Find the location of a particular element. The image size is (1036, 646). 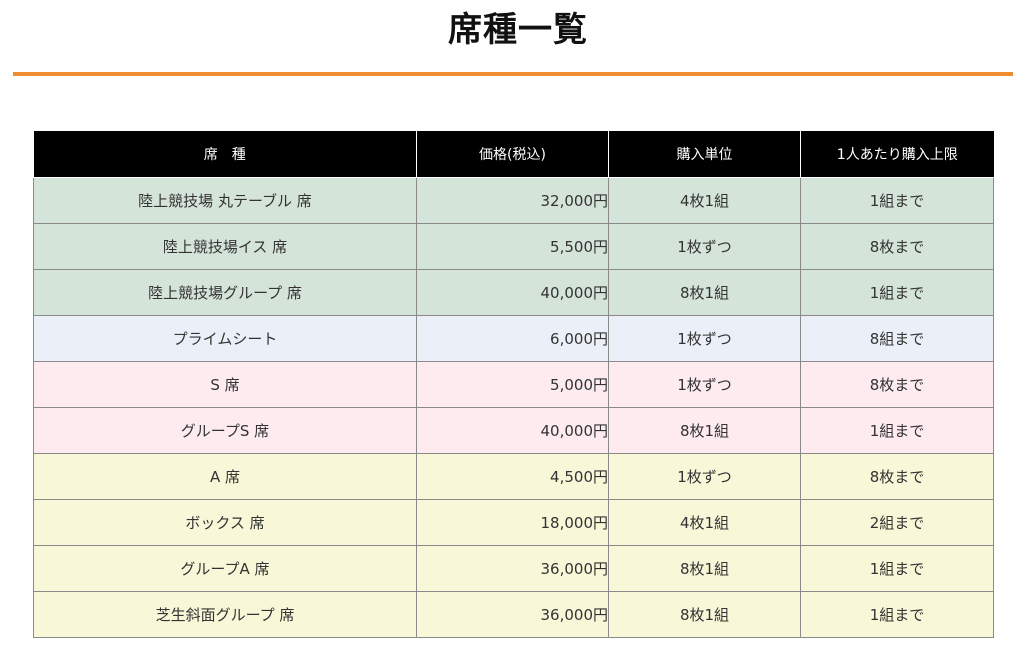

page-title: 席種一覧 is located at coordinates (518, 30).